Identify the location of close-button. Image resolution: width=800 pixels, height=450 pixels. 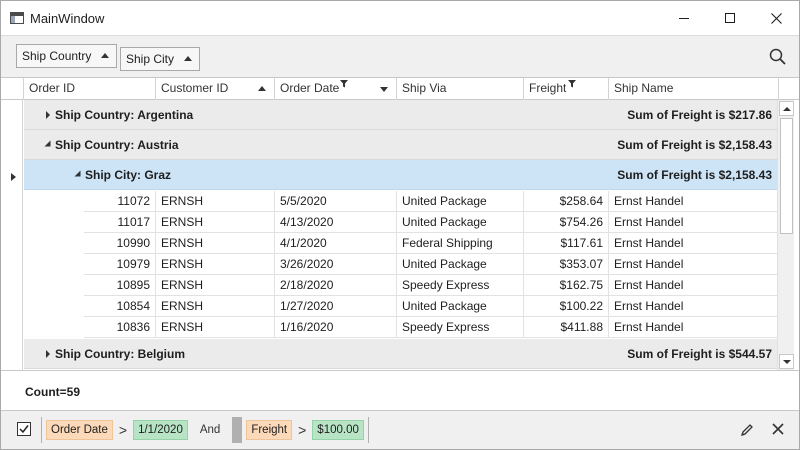
(776, 18).